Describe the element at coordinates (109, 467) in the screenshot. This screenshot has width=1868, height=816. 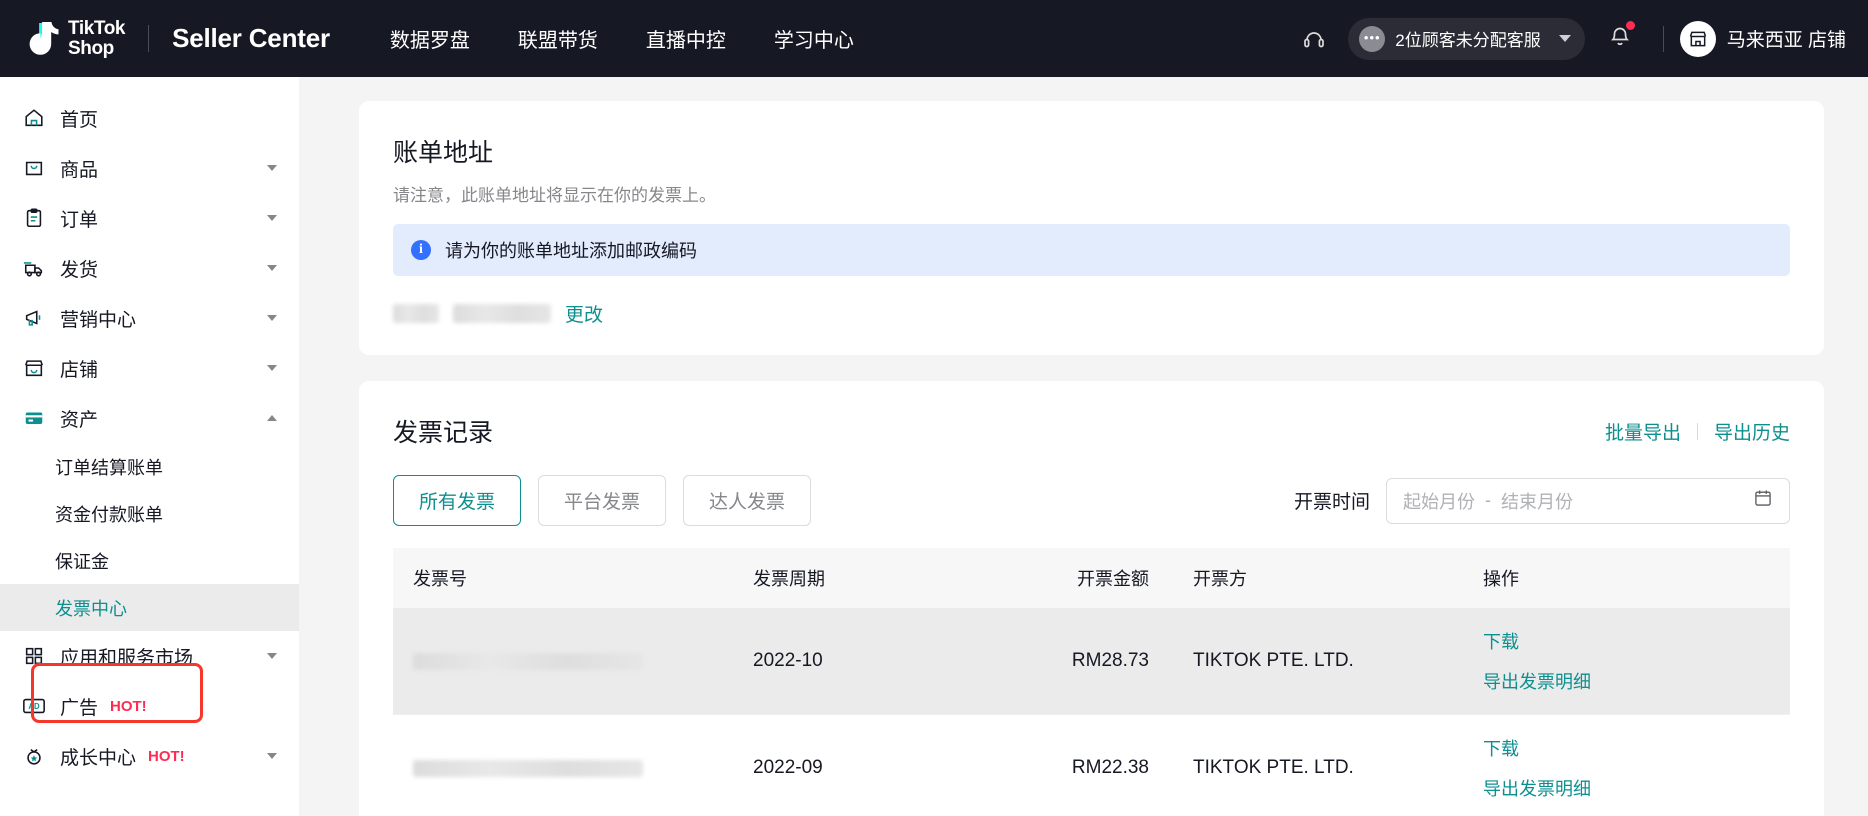
I see `sidebar-sublabel-settlement: 订单结算账单` at that location.